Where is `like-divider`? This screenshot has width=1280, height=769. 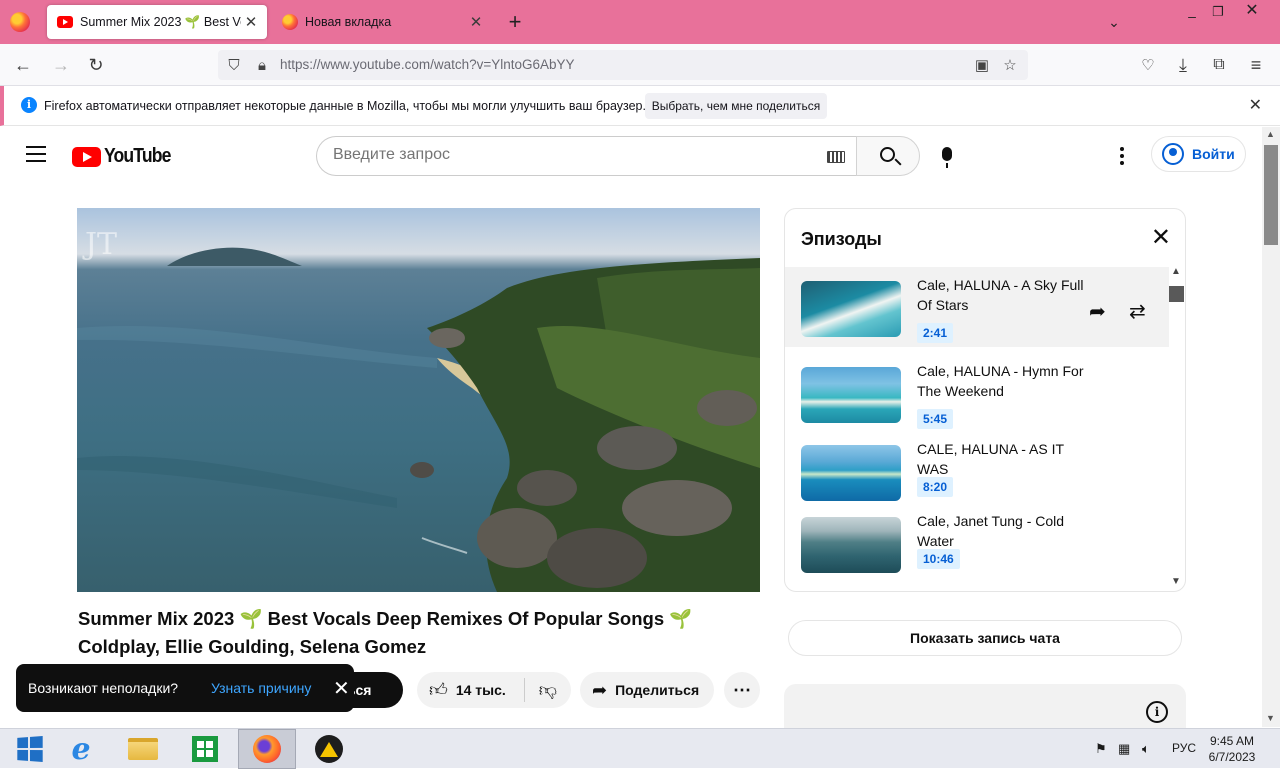 like-divider is located at coordinates (524, 690).